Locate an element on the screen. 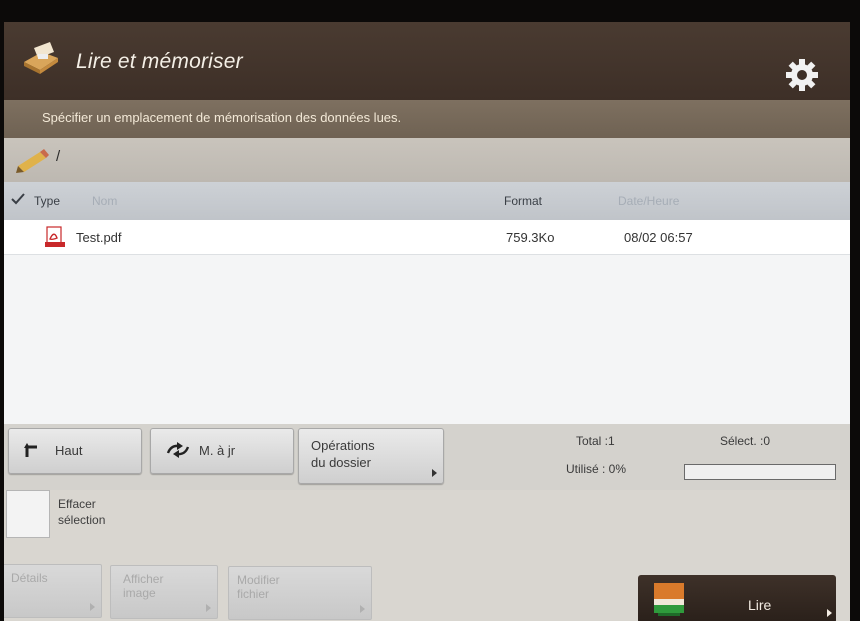 This screenshot has width=860, height=621. folder-operations-button: Opérations du dossier is located at coordinates (371, 456).